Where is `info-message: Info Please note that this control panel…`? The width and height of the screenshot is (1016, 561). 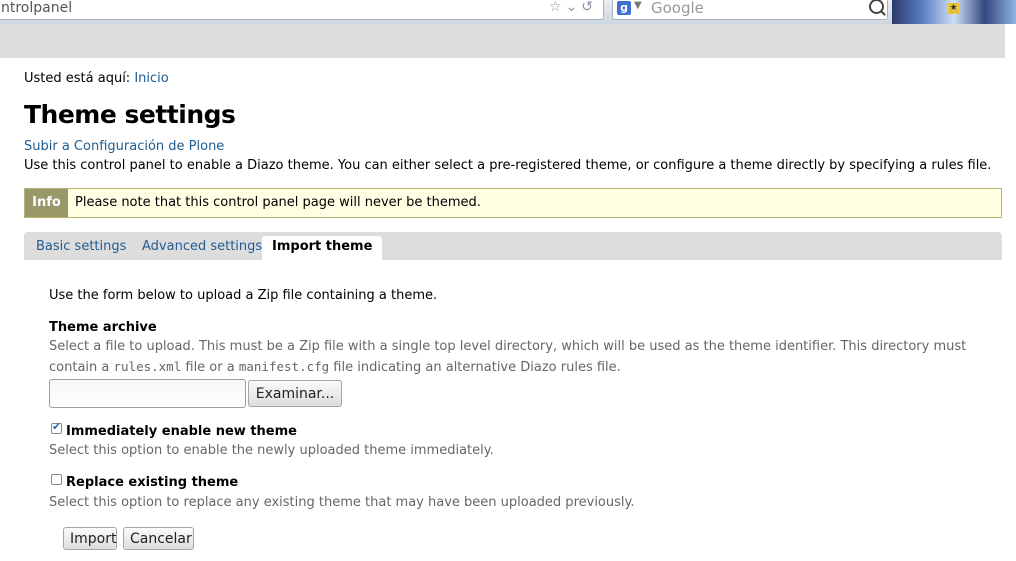
info-message: Info Please note that this control panel… is located at coordinates (513, 203).